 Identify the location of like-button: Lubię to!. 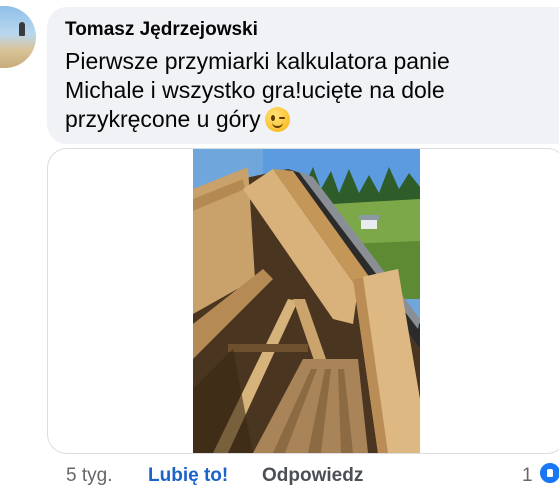
(188, 476).